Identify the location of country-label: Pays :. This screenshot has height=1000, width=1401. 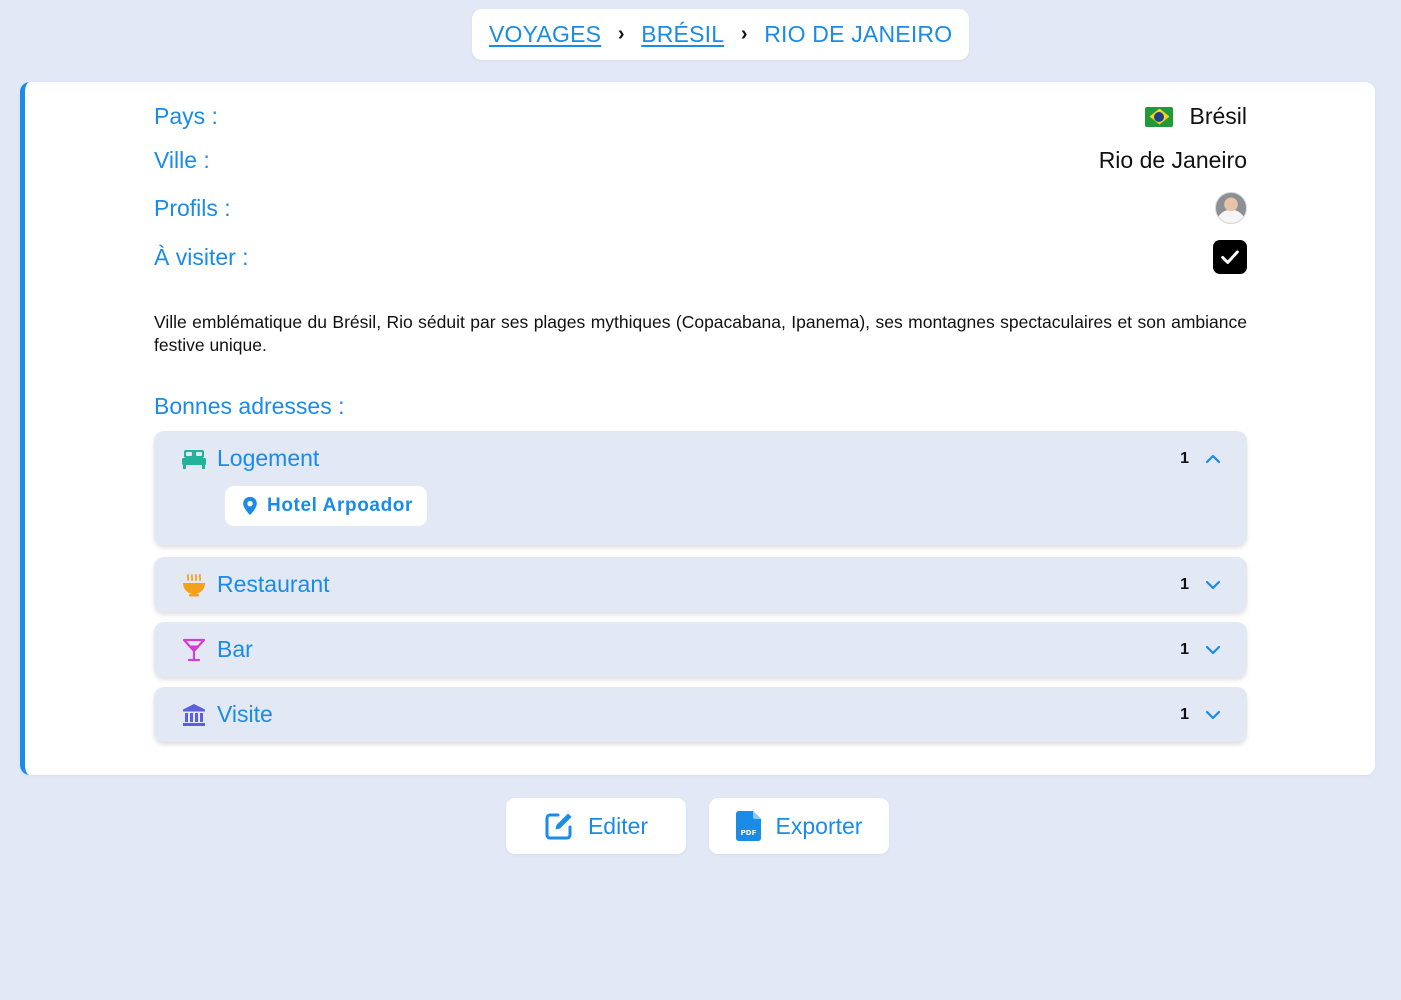
(186, 116).